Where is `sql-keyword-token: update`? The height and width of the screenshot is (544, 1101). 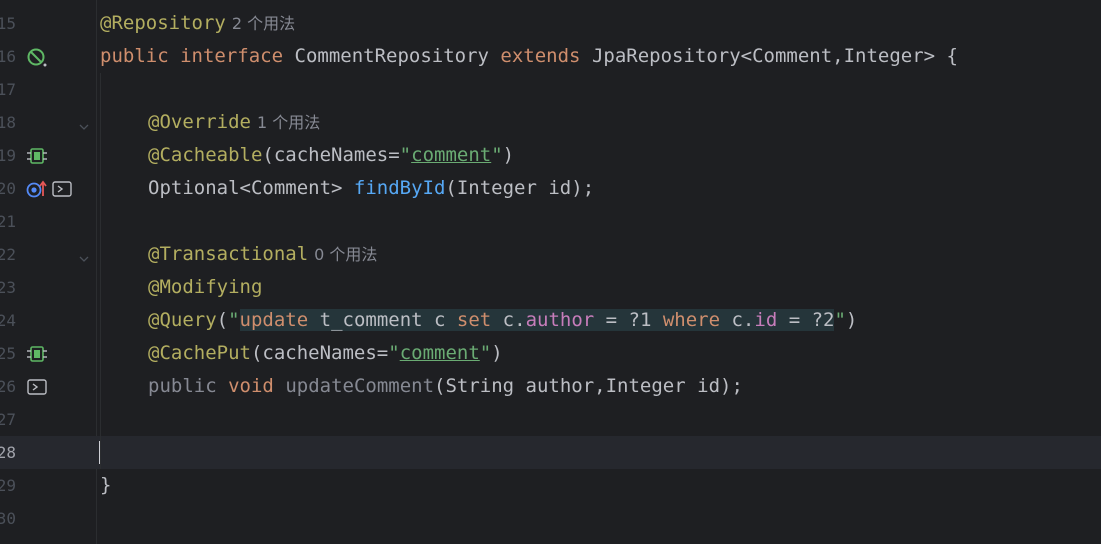 sql-keyword-token: update is located at coordinates (274, 320).